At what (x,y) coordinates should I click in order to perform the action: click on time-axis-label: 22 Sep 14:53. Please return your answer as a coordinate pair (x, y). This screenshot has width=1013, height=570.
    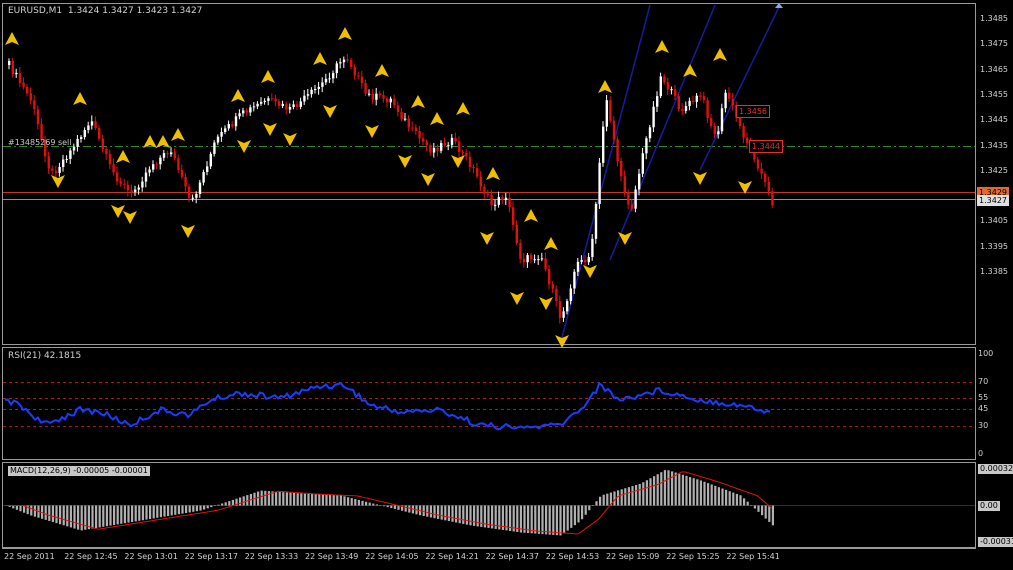
    Looking at the image, I should click on (572, 556).